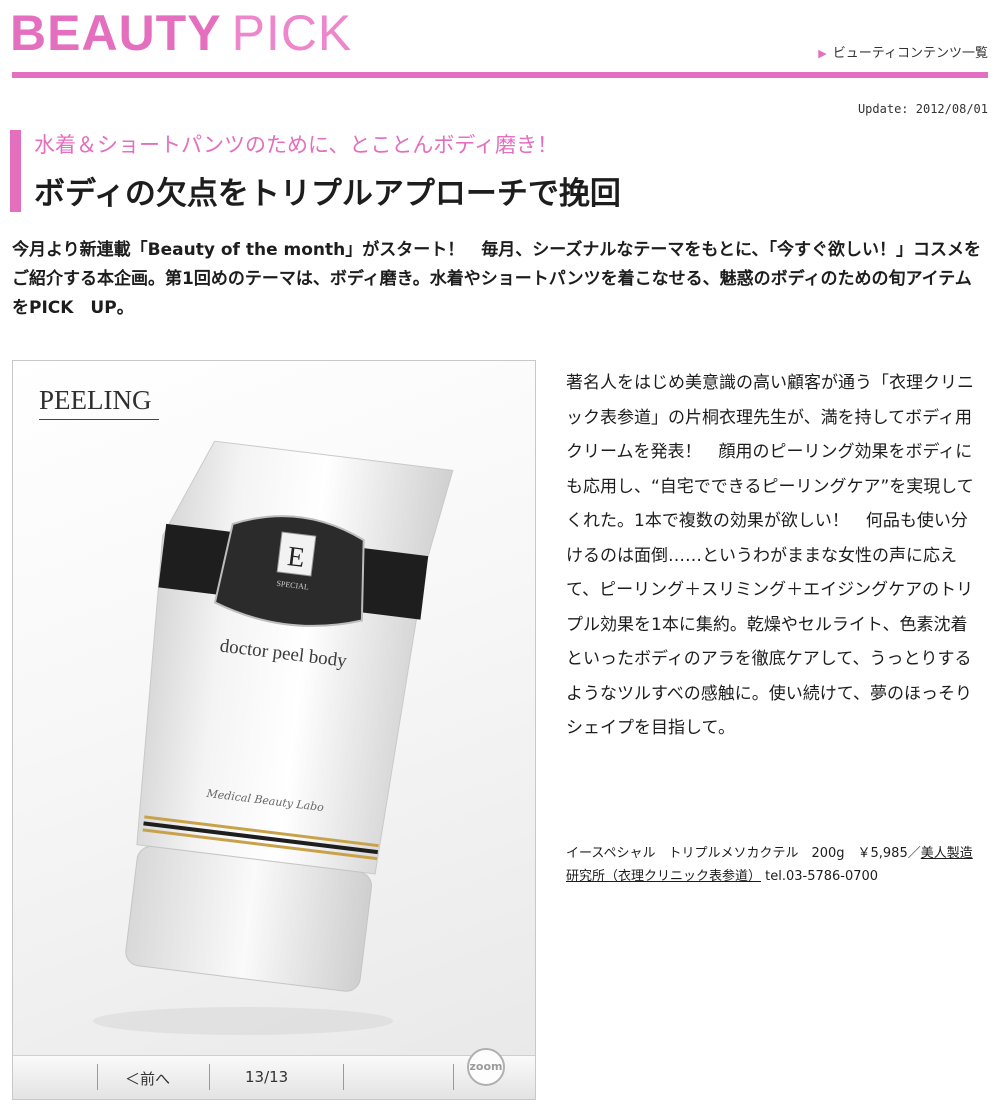  Describe the element at coordinates (327, 194) in the screenshot. I see `article-title: ボディの欠点をトリプルアプローチで挽回` at that location.